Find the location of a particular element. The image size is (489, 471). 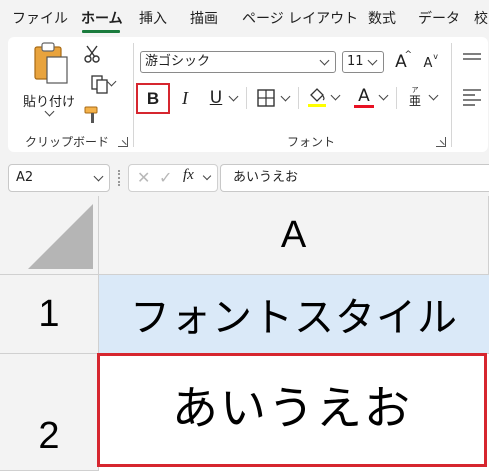

shrink-font-icon: A is located at coordinates (428, 63).